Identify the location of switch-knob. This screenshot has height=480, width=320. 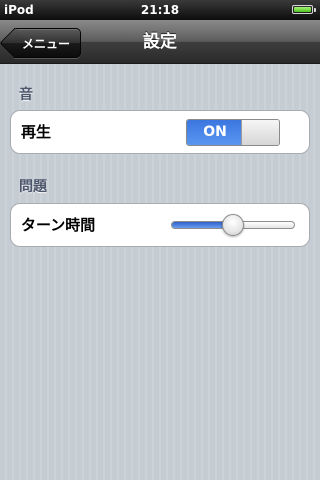
(260, 132).